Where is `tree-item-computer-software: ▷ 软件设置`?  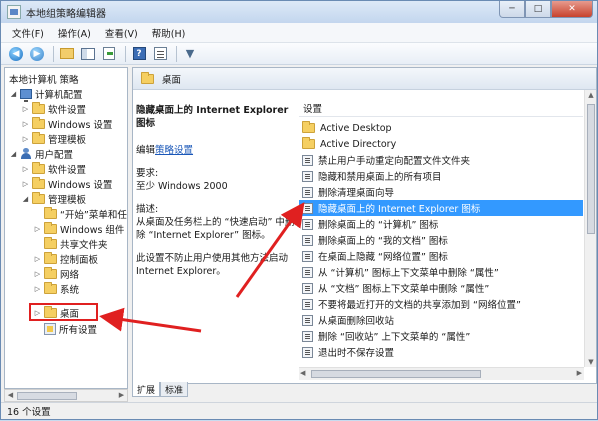
tree-item-computer-software: ▷ 软件设置 is located at coordinates (53, 108).